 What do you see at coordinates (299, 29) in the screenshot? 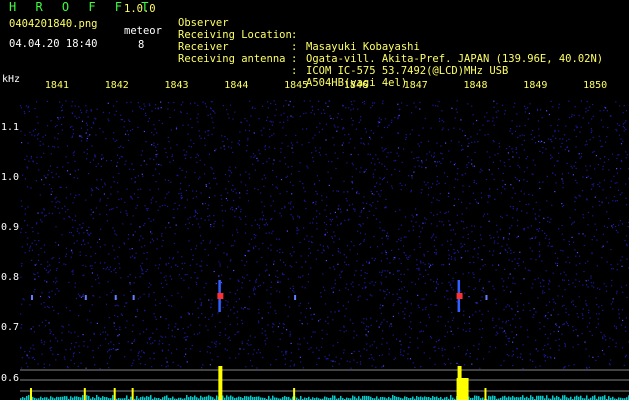
I see `info-row-observer: Observer : Masayuki Kobayashi` at bounding box center [299, 29].